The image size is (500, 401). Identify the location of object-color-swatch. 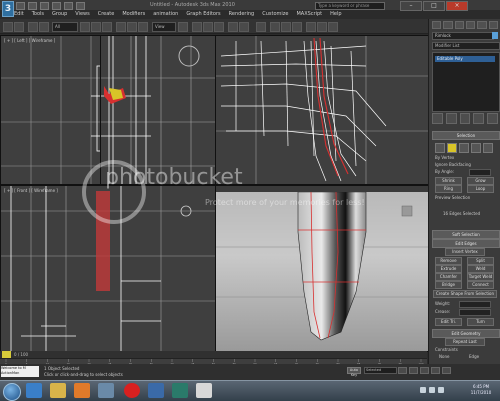
(495, 35).